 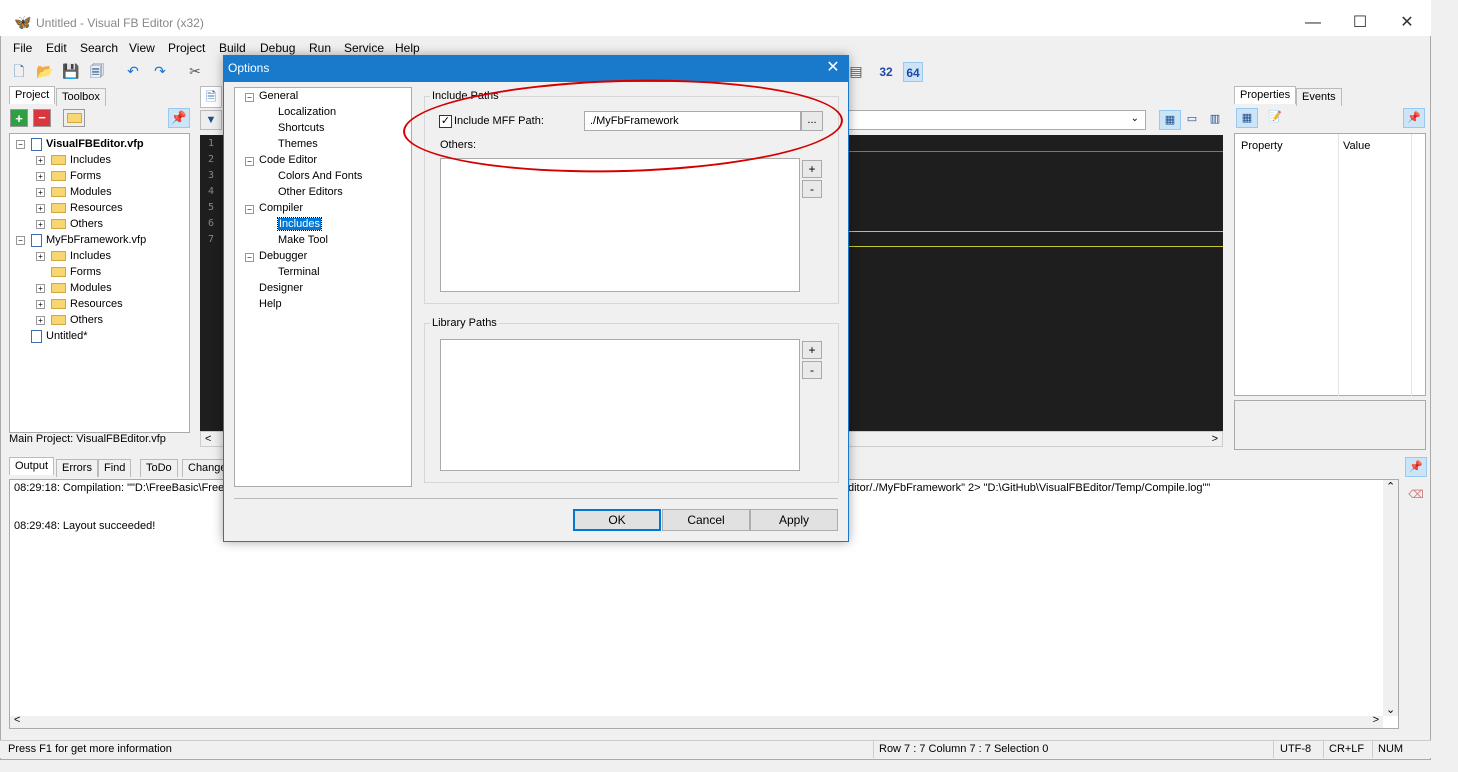 I want to click on options-tree-item: Localization, so click(x=307, y=112).